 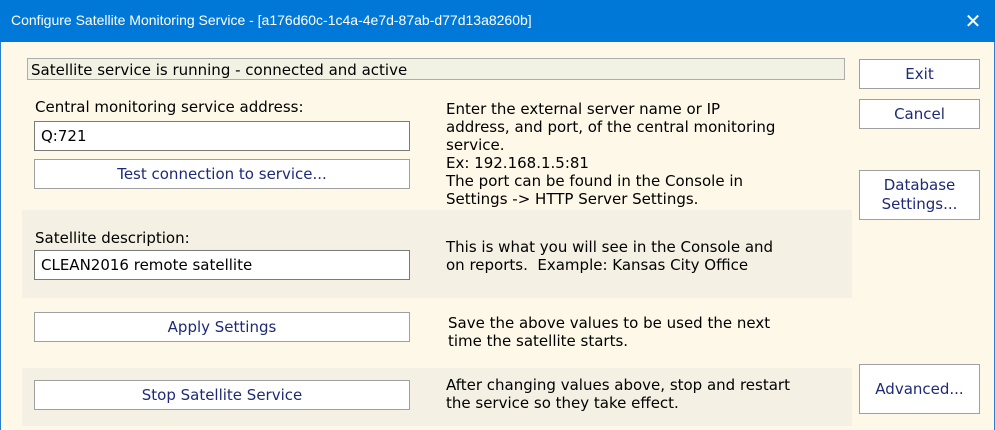 I want to click on window-border-left, so click(x=0, y=236).